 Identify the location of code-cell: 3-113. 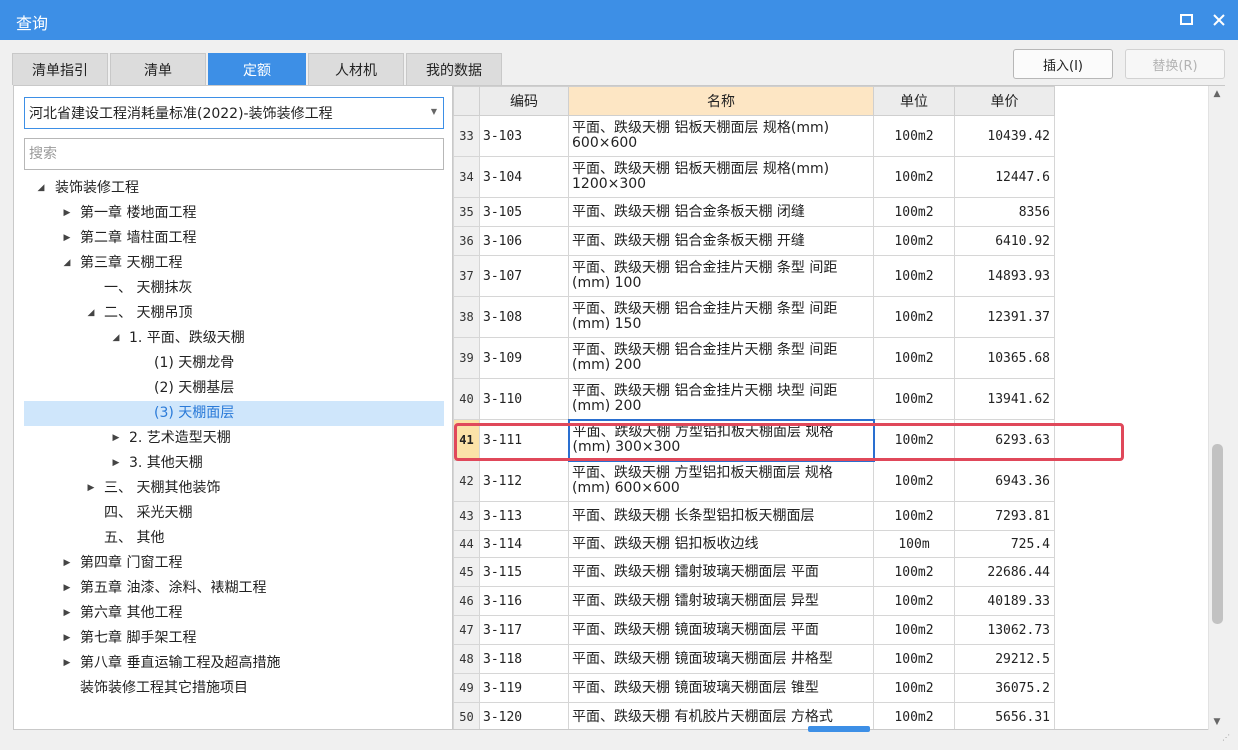
(524, 516).